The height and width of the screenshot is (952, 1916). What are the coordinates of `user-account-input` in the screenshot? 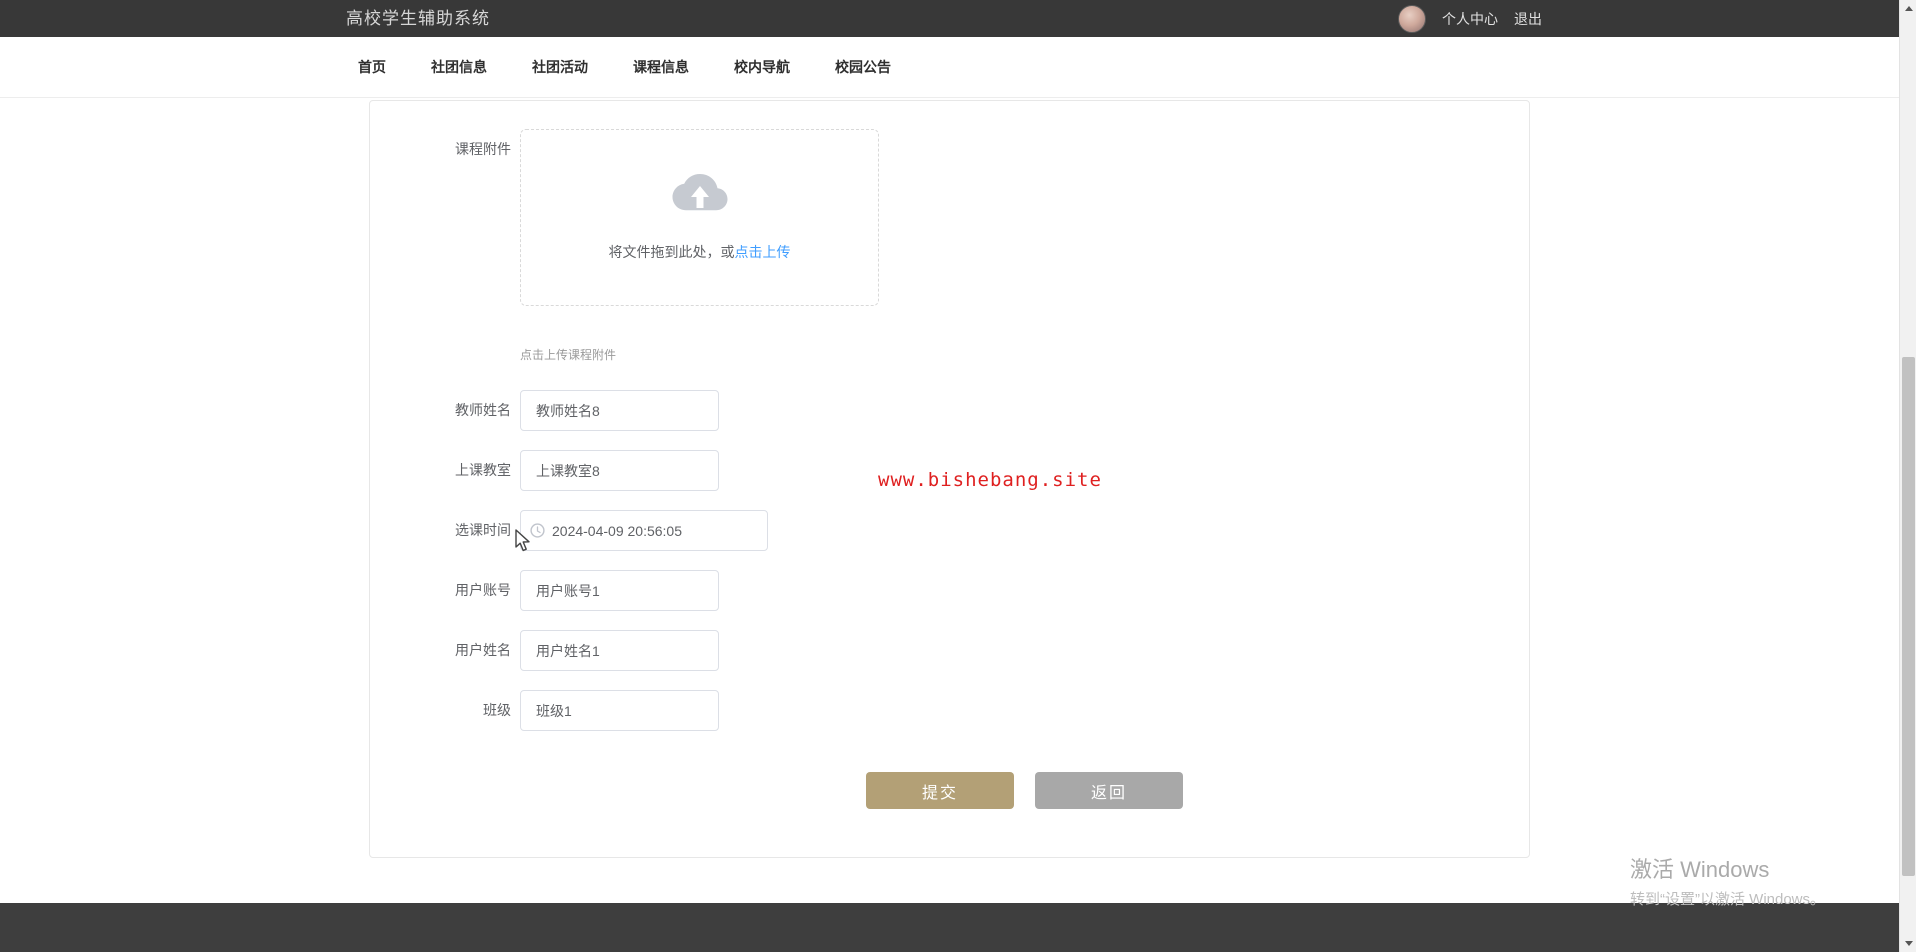 It's located at (619, 590).